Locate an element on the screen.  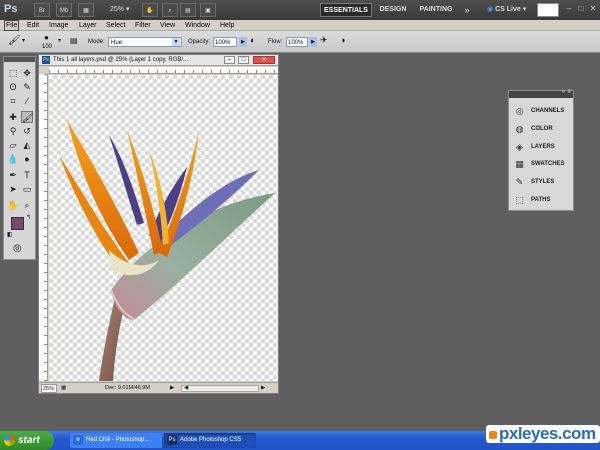
menu-view: View is located at coordinates (167, 25).